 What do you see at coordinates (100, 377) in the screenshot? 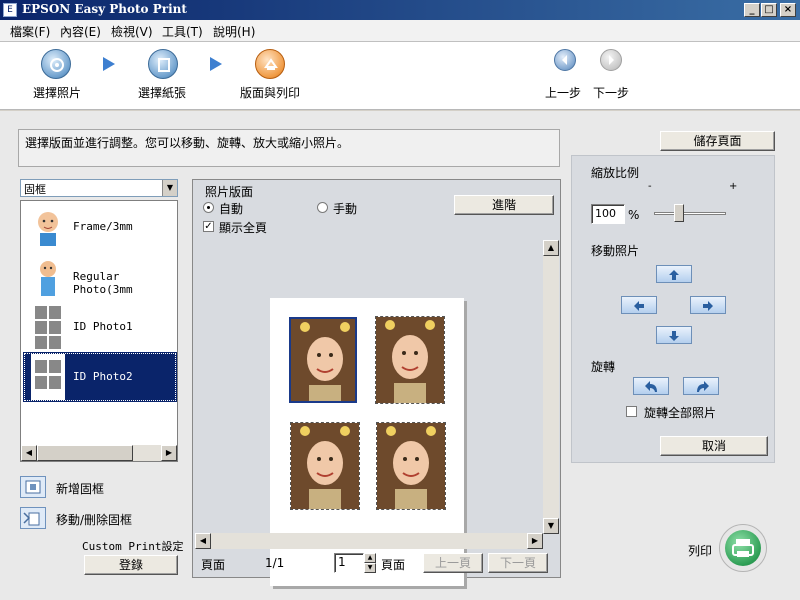
I see `frame-list-item-selected: ID Photo2` at bounding box center [100, 377].